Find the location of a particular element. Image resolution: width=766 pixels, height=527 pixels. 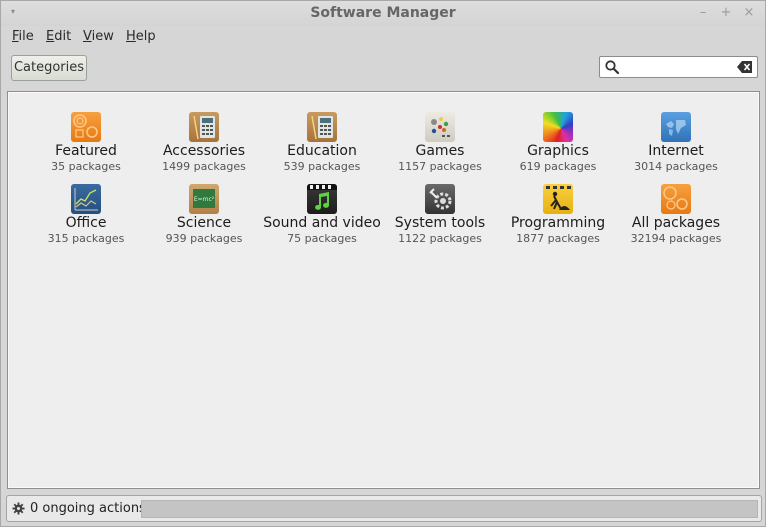

category-name: Office is located at coordinates (86, 223).